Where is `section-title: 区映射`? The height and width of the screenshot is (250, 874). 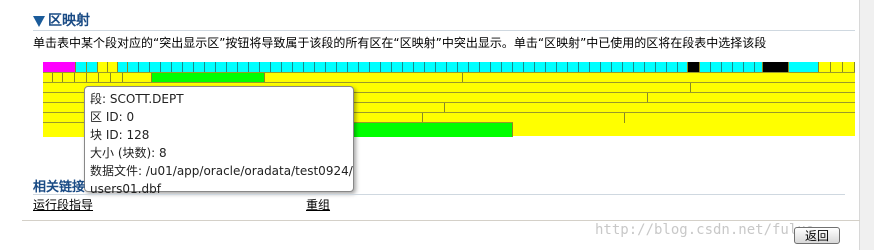 section-title: 区映射 is located at coordinates (69, 21).